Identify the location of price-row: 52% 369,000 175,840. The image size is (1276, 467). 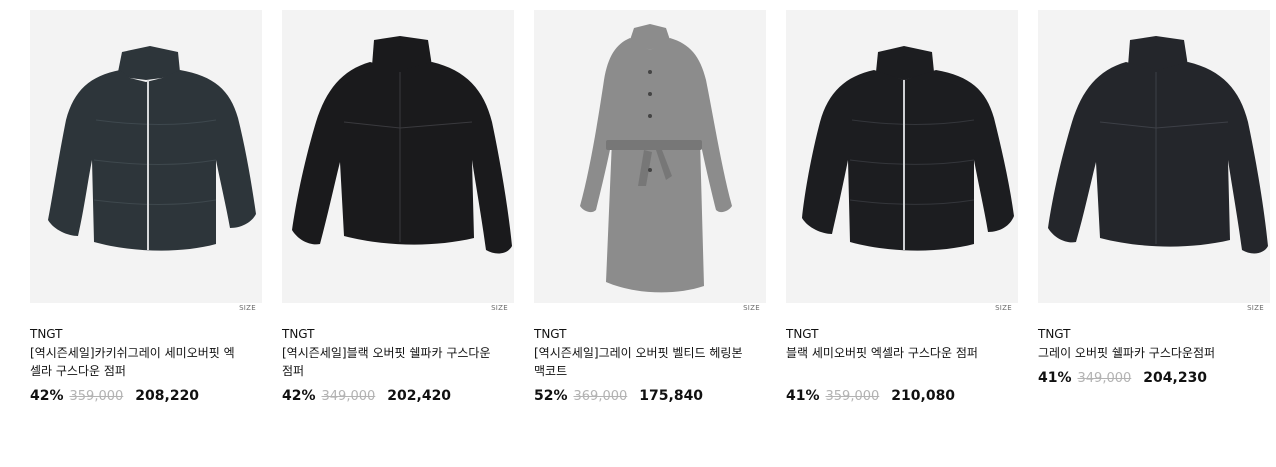
(618, 396).